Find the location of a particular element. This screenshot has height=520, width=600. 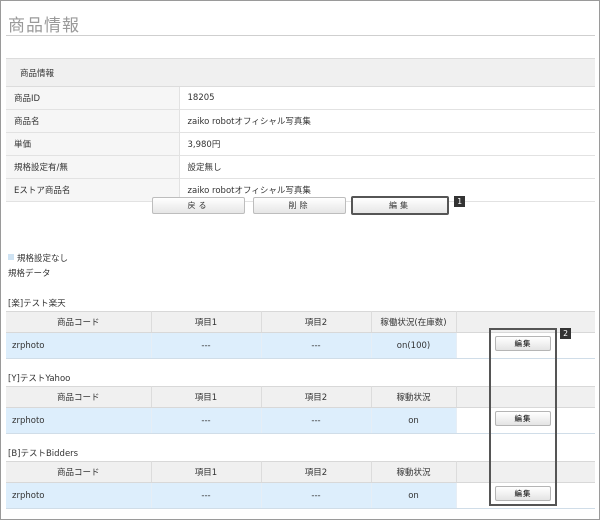

info-label: 商品名 is located at coordinates (93, 121).